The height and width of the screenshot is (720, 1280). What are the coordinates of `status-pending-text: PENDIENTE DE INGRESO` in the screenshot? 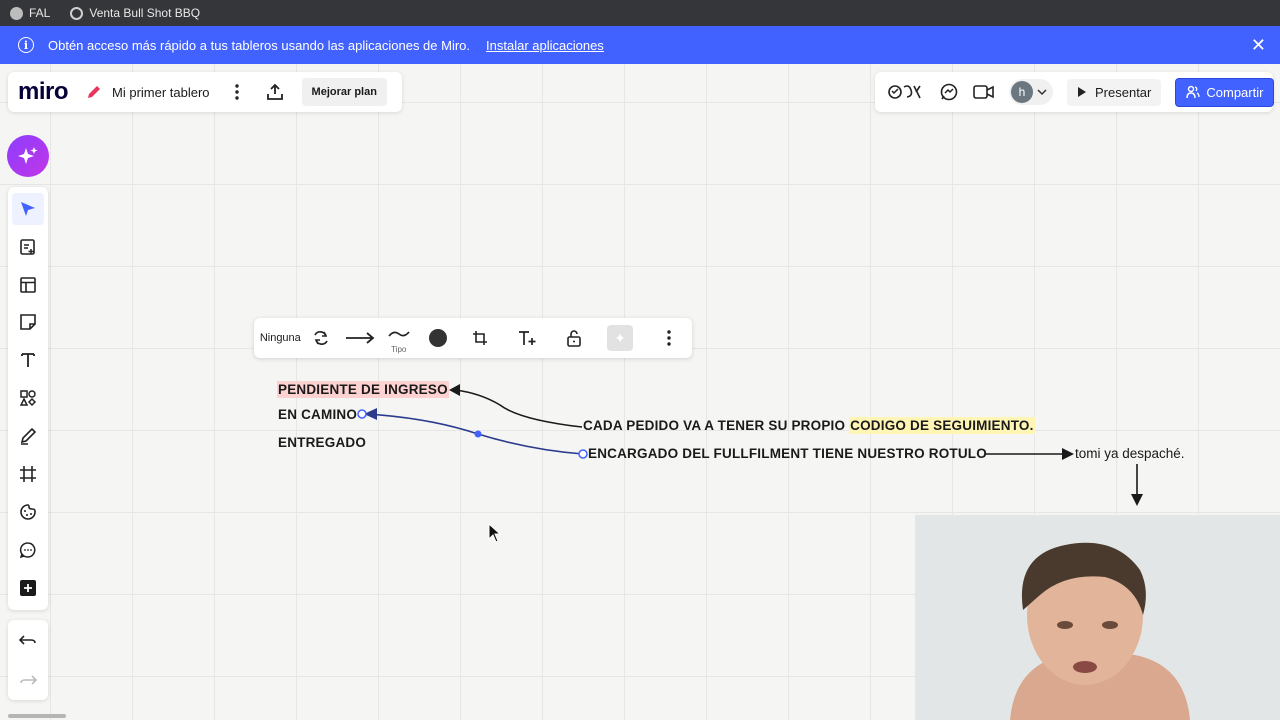 It's located at (363, 389).